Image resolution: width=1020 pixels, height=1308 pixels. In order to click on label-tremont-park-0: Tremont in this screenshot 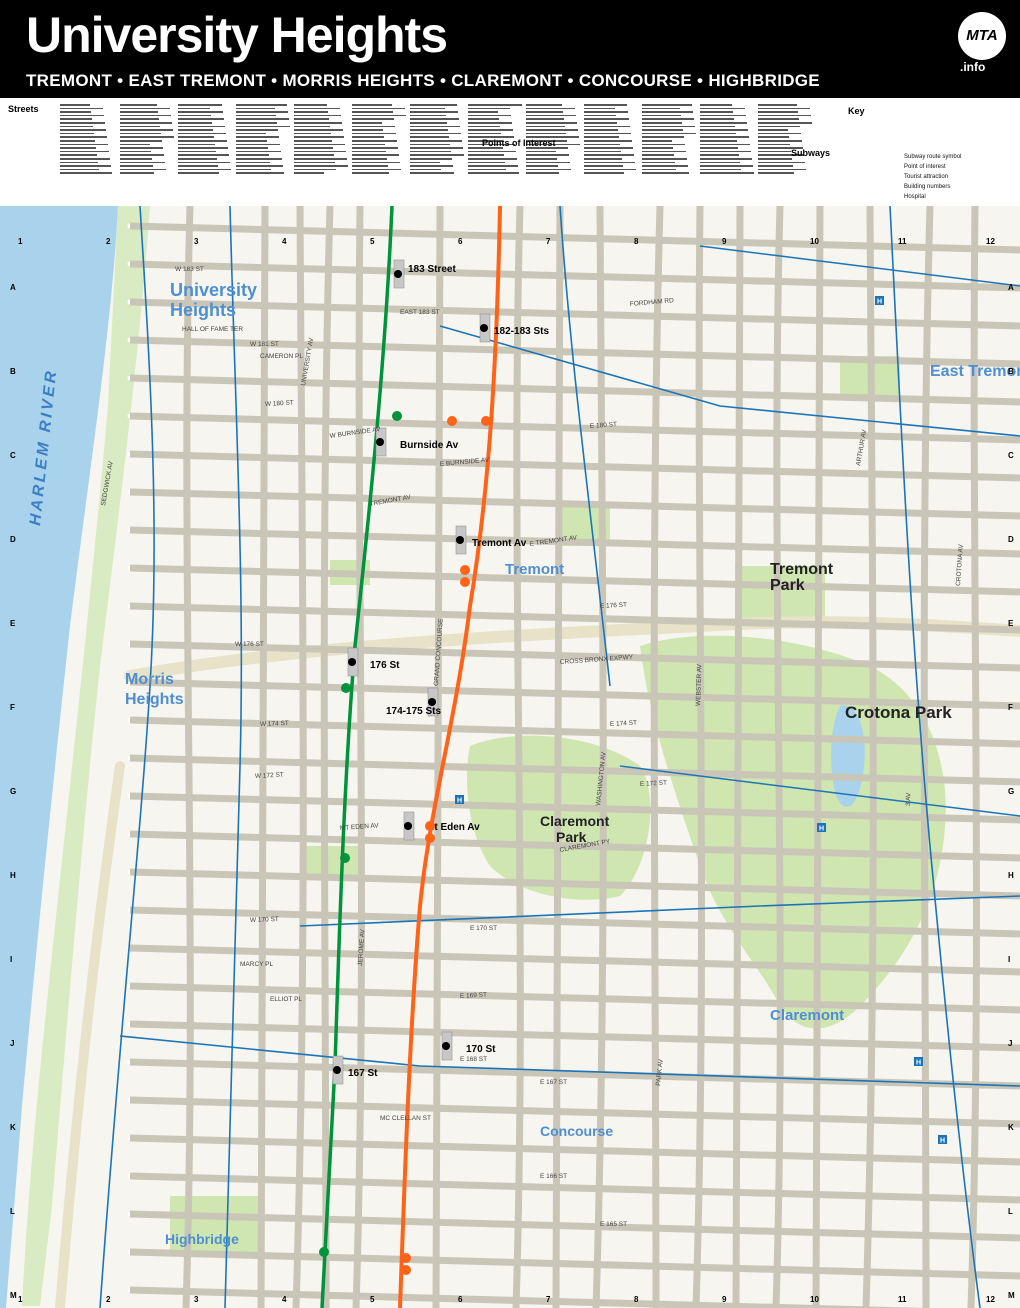, I will do `click(802, 569)`.